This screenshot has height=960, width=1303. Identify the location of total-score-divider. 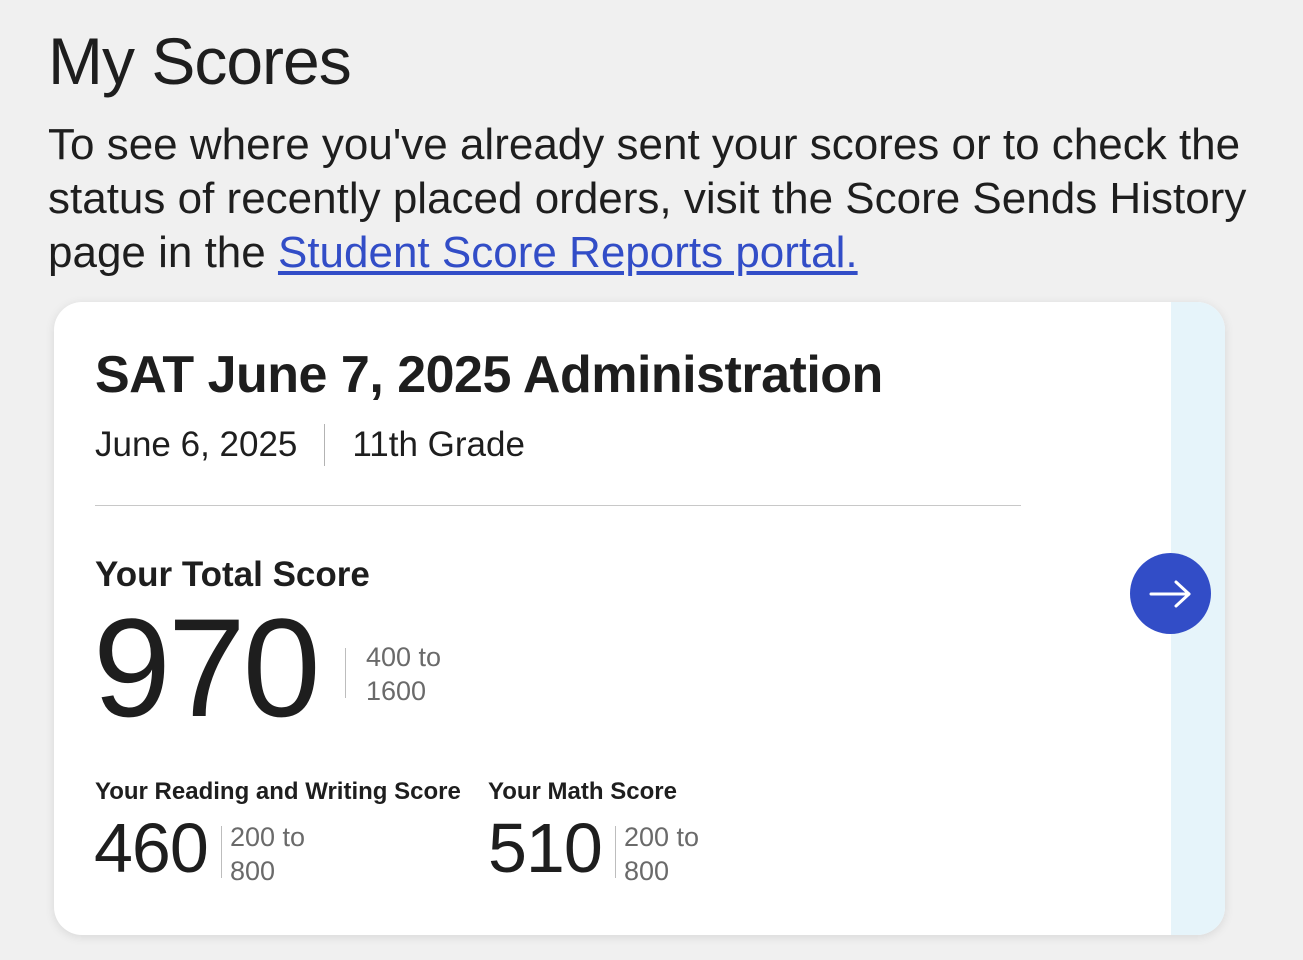
(345, 673).